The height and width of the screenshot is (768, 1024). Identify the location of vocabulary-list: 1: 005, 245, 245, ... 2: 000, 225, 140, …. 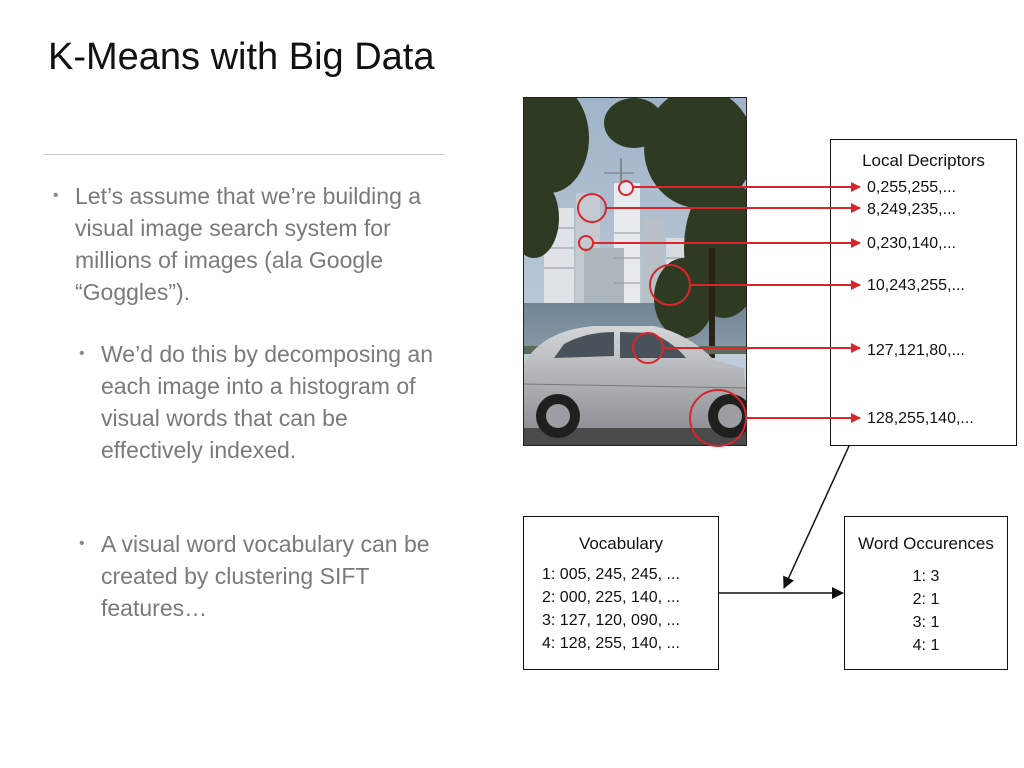
(611, 609).